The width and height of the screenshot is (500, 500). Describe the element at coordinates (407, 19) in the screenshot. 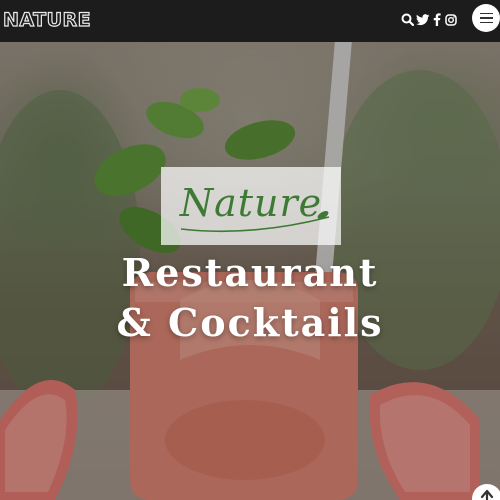

I see `search-icon` at that location.